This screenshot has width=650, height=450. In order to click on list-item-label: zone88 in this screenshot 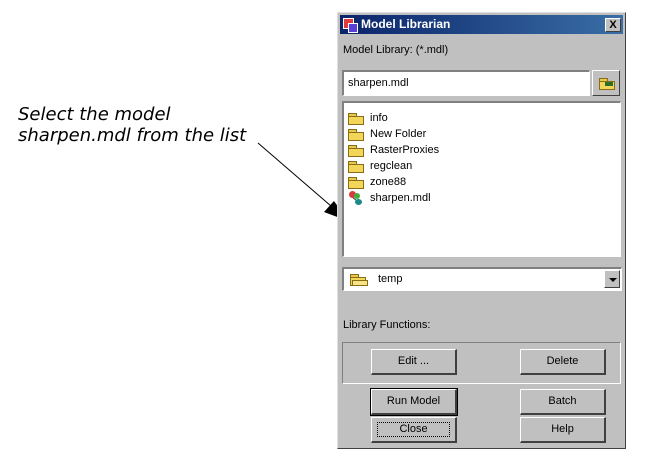, I will do `click(388, 182)`.